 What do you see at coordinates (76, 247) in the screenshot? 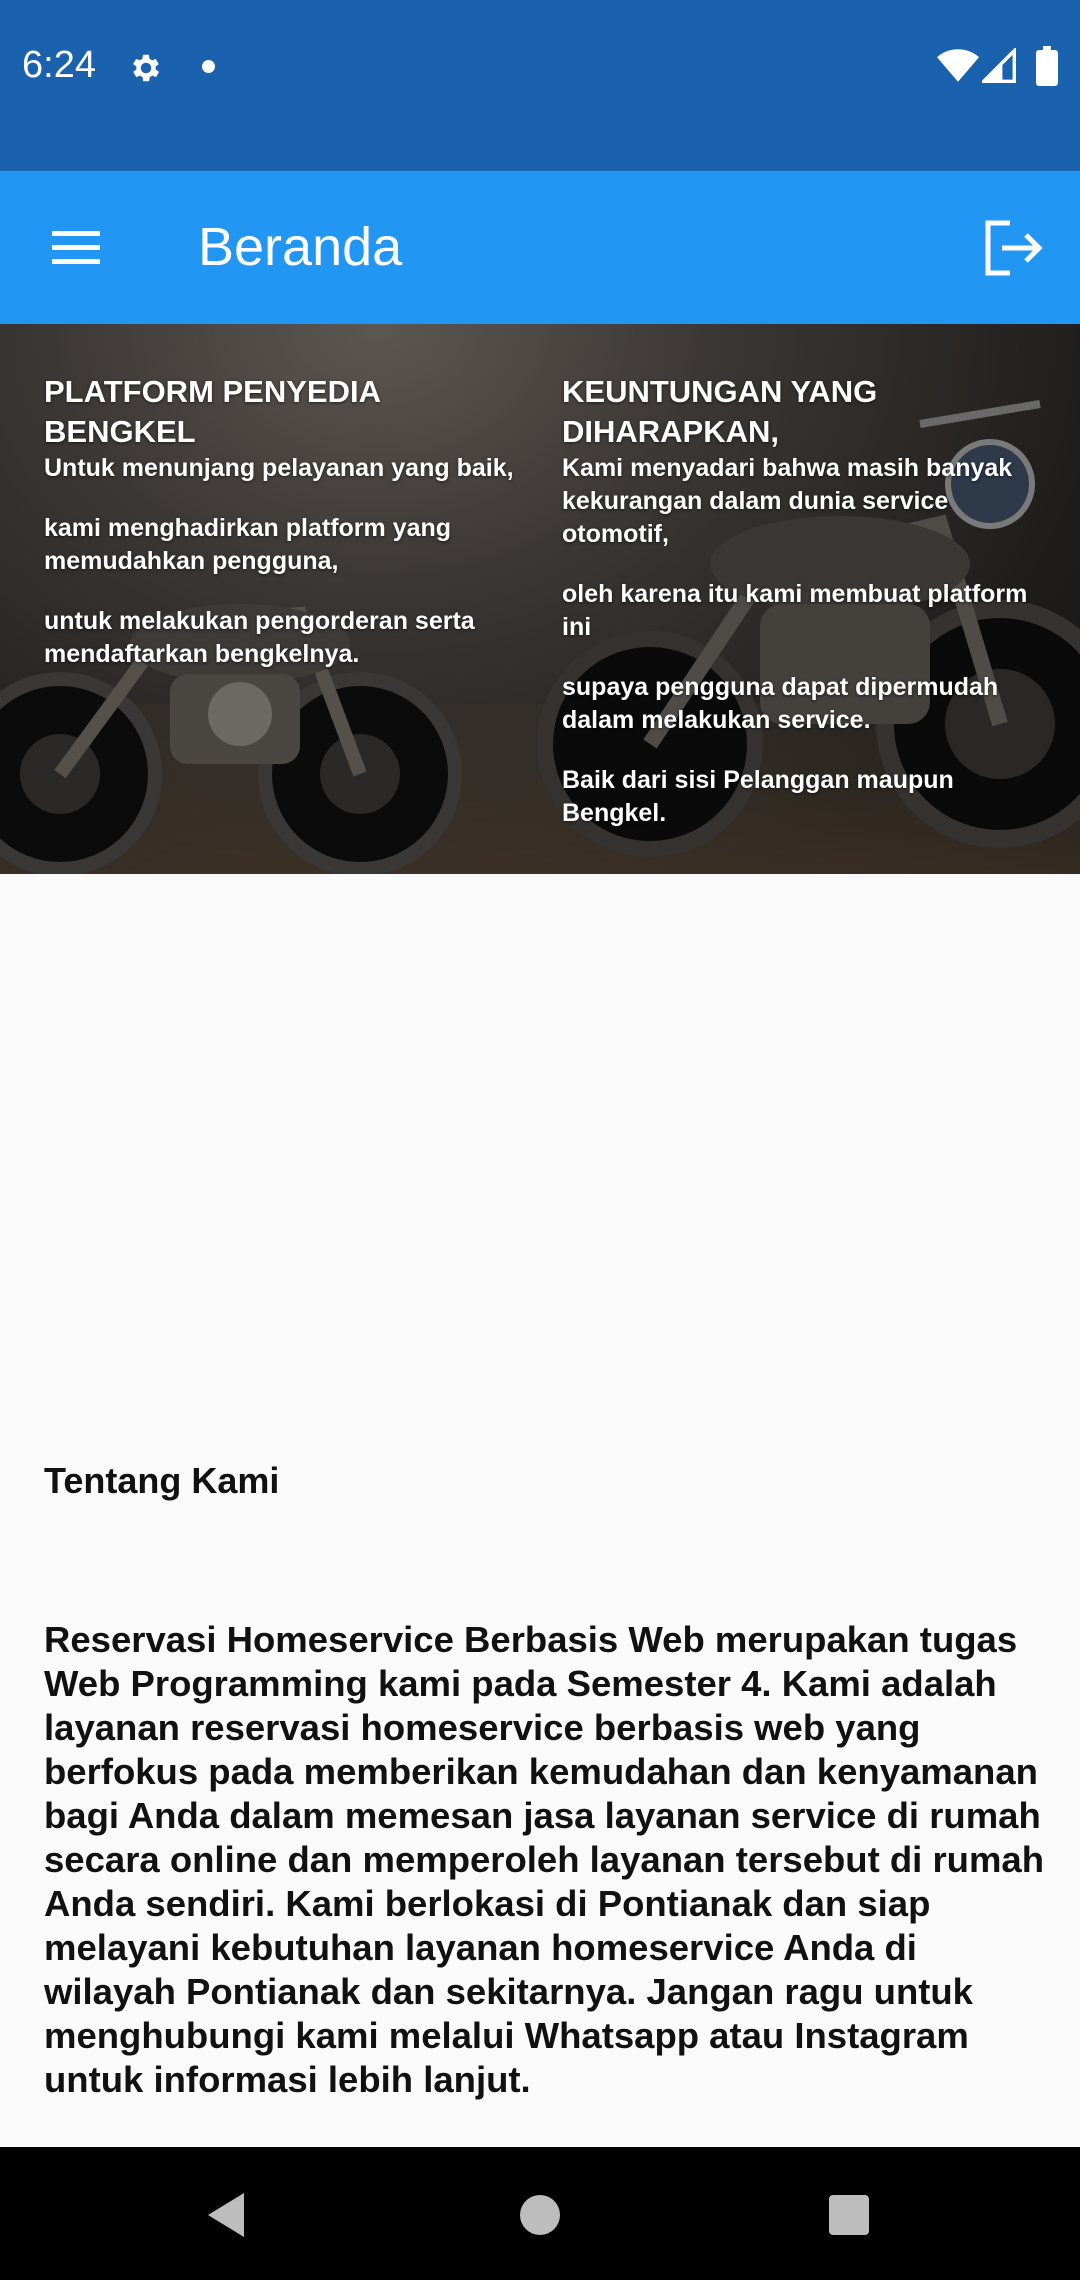
I see `hamburger-menu-icon` at bounding box center [76, 247].